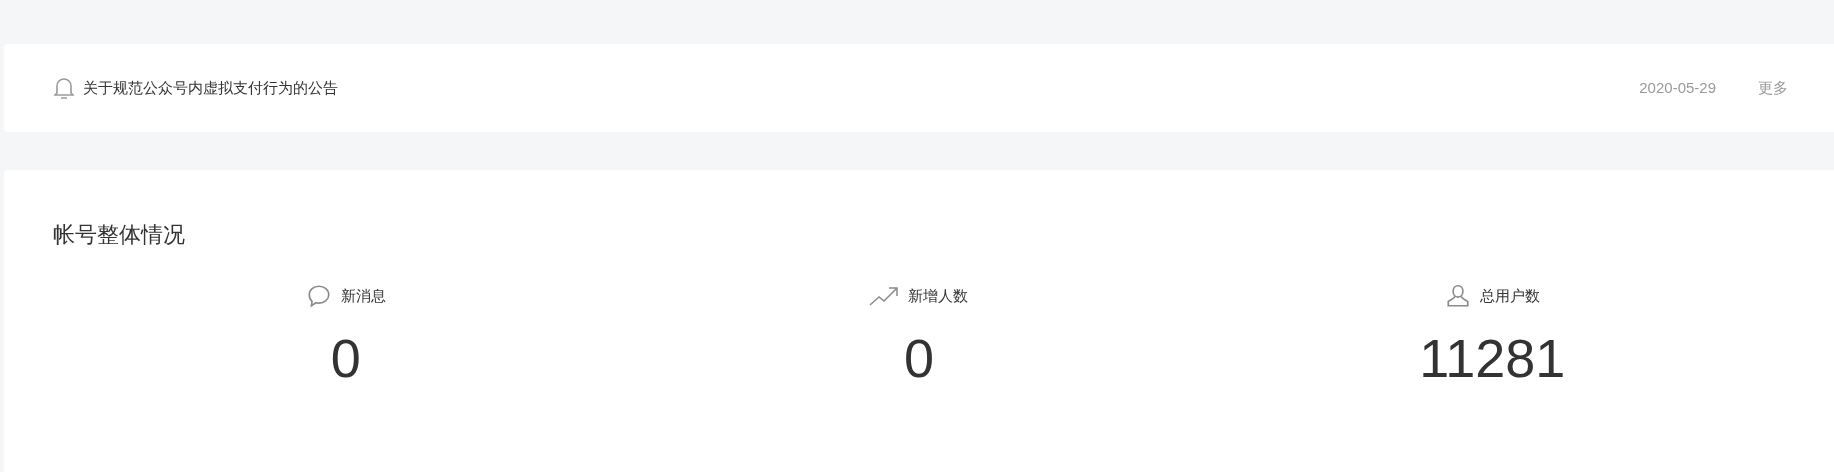  Describe the element at coordinates (1457, 296) in the screenshot. I see `user-icon` at that location.